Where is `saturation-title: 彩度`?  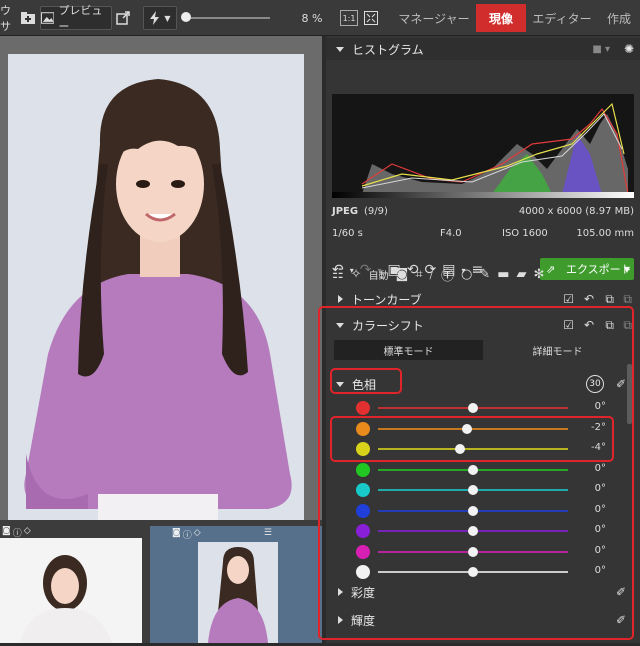 saturation-title: 彩度 is located at coordinates (363, 592).